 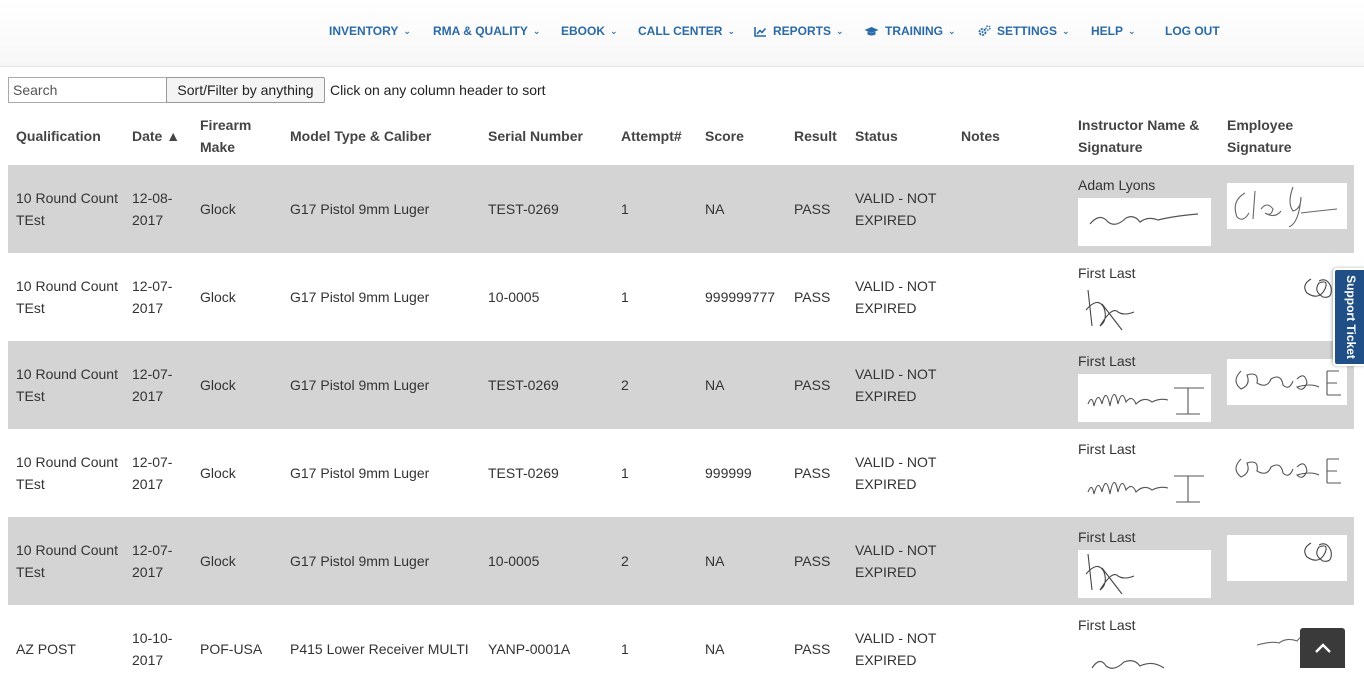 What do you see at coordinates (661, 135) in the screenshot?
I see `column-header-attempt: Attempt#` at bounding box center [661, 135].